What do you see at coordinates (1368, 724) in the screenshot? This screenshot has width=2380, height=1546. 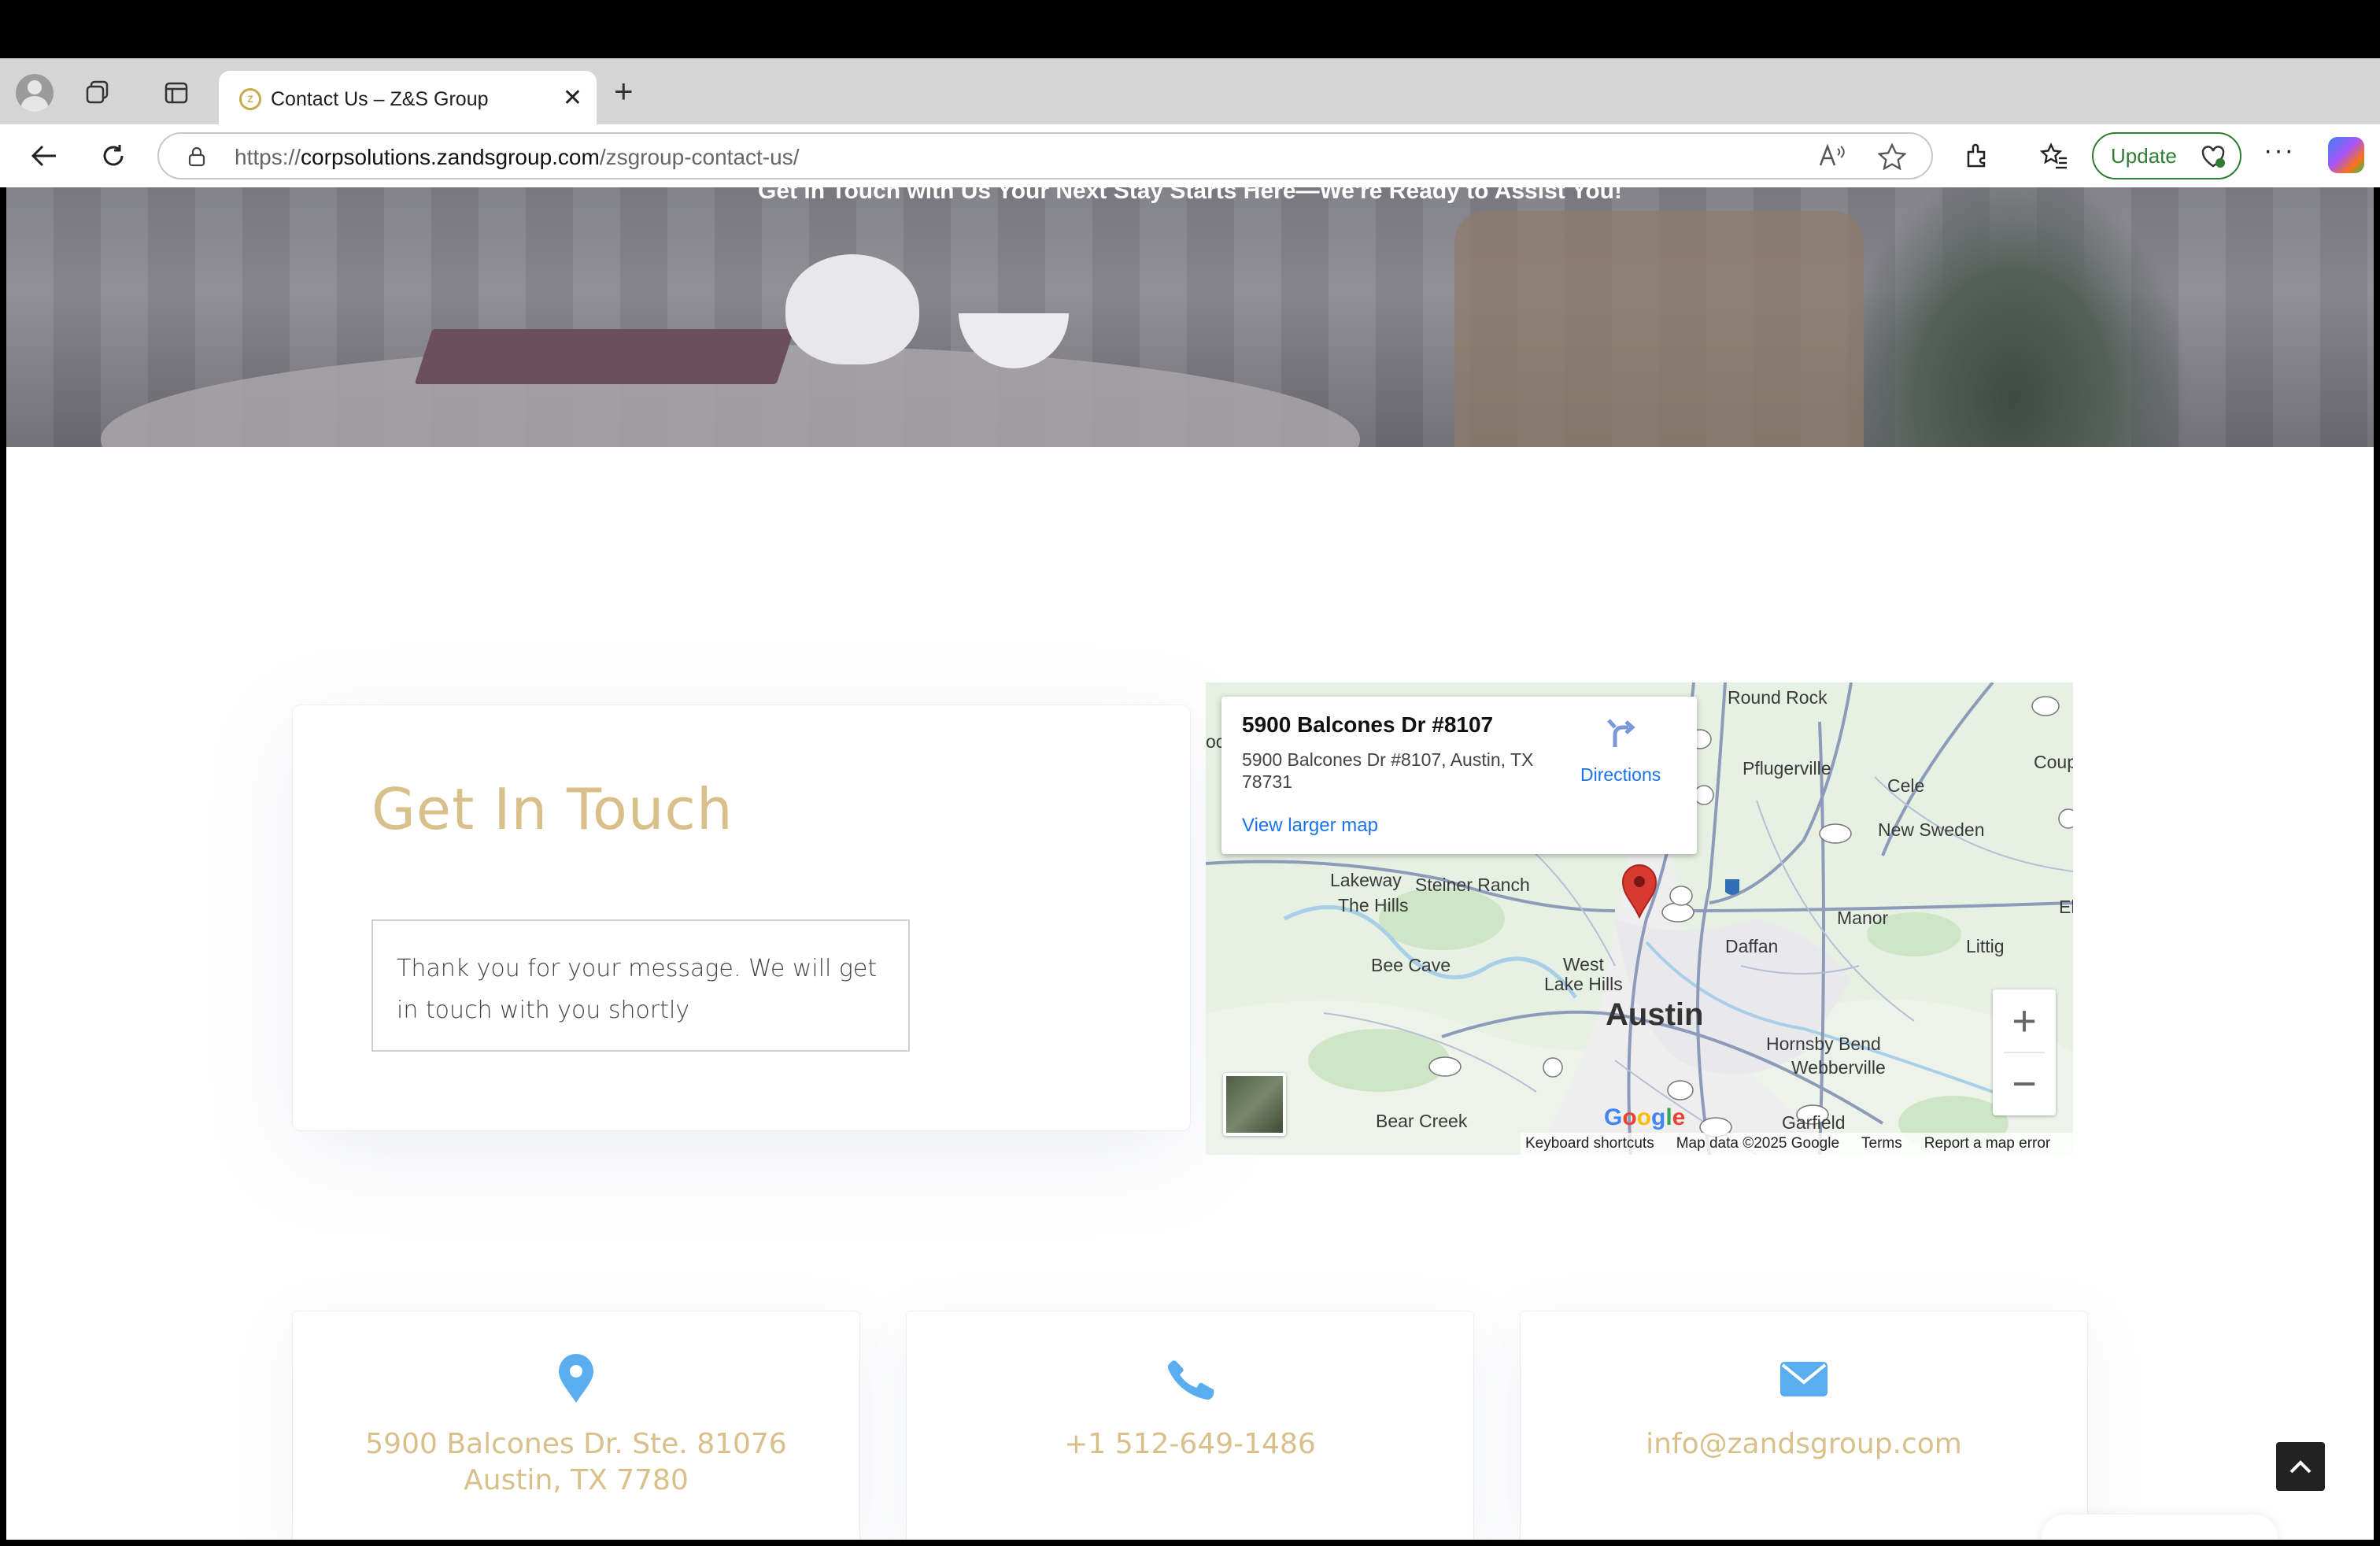 I see `place-title: 5900 Balcones Dr #8107` at bounding box center [1368, 724].